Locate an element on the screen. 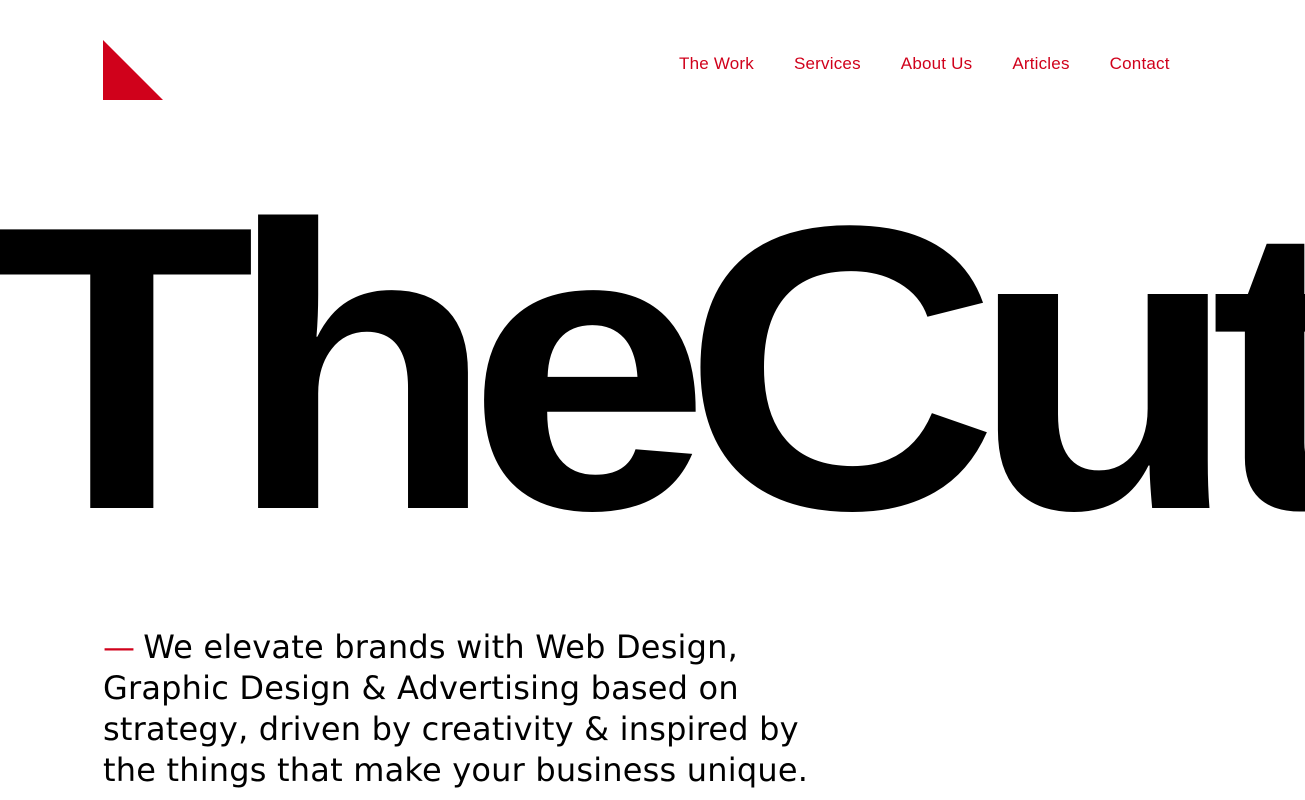  nav-link-contact: Contact is located at coordinates (1140, 64).